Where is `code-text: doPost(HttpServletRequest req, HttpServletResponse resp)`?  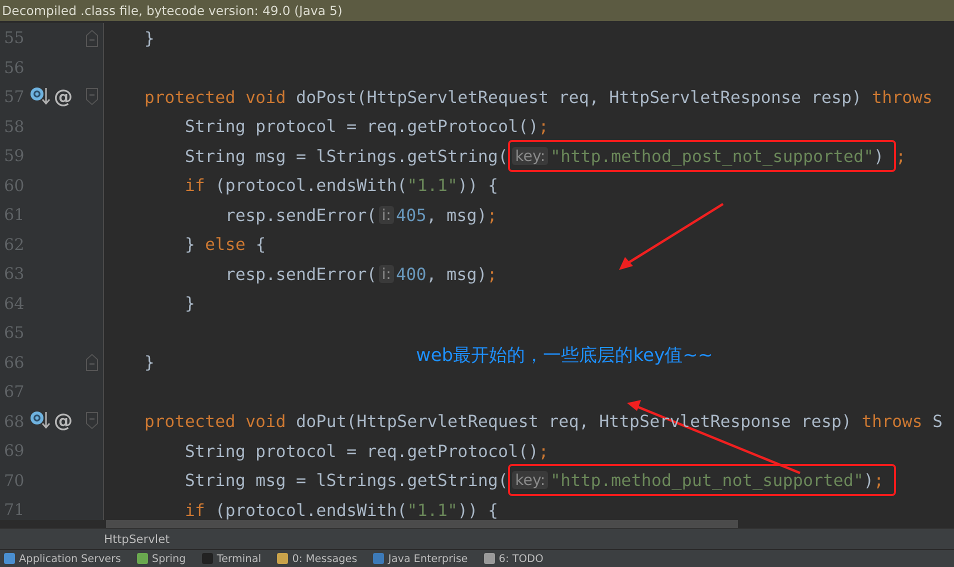
code-text: doPost(HttpServletRequest req, HttpServletResponse resp) is located at coordinates (579, 96).